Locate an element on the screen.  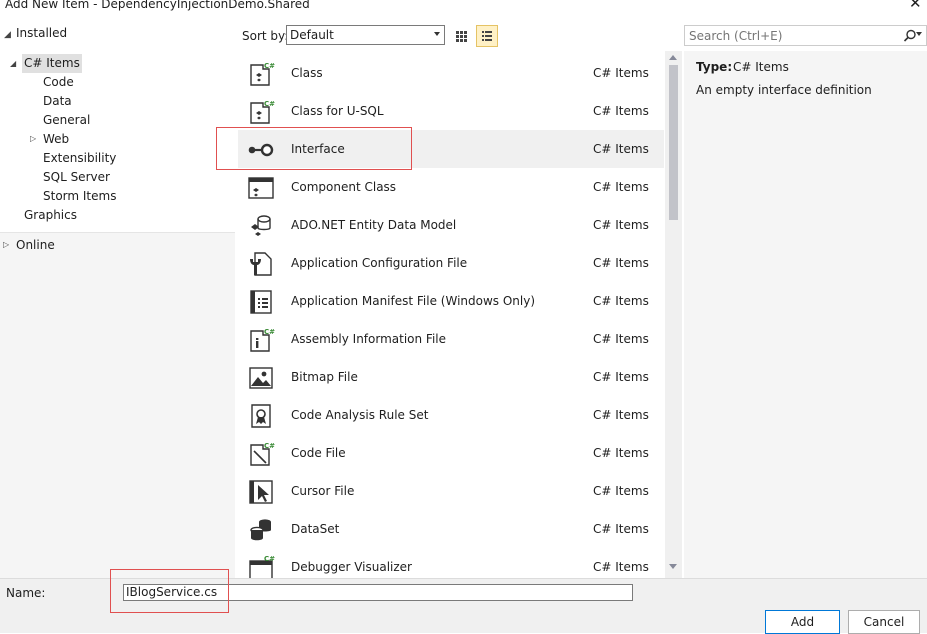
search-options-arrow-icon is located at coordinates (919, 34).